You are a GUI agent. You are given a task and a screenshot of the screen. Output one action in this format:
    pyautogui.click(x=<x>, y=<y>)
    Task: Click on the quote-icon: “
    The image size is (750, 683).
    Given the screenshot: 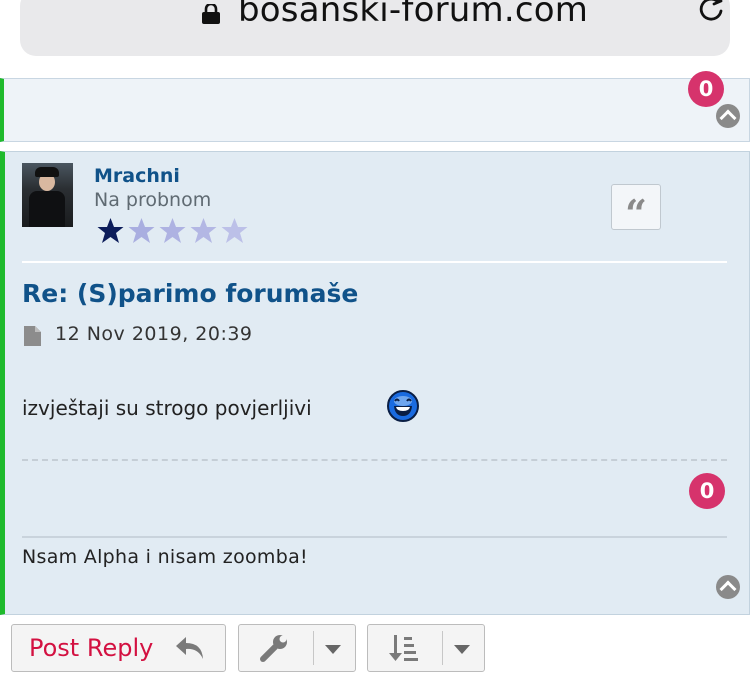 What is the action you would take?
    pyautogui.click(x=636, y=213)
    